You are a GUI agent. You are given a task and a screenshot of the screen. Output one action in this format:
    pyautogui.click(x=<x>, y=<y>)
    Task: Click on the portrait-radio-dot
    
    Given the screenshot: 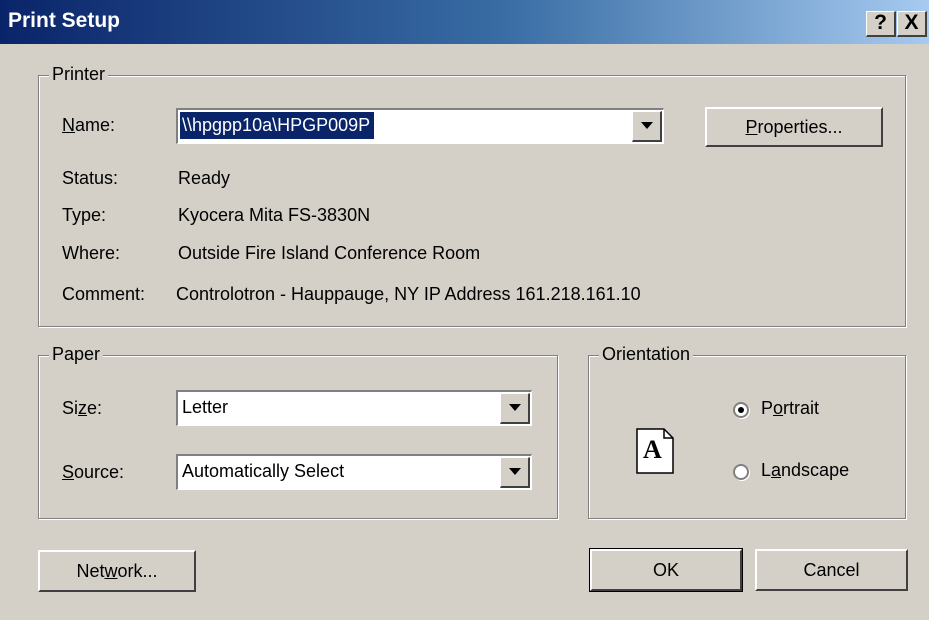 What is the action you would take?
    pyautogui.click(x=741, y=410)
    